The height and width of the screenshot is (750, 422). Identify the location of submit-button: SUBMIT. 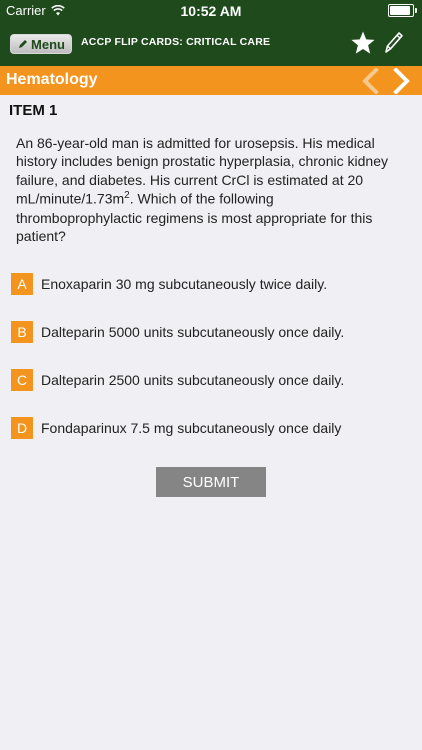
(211, 482).